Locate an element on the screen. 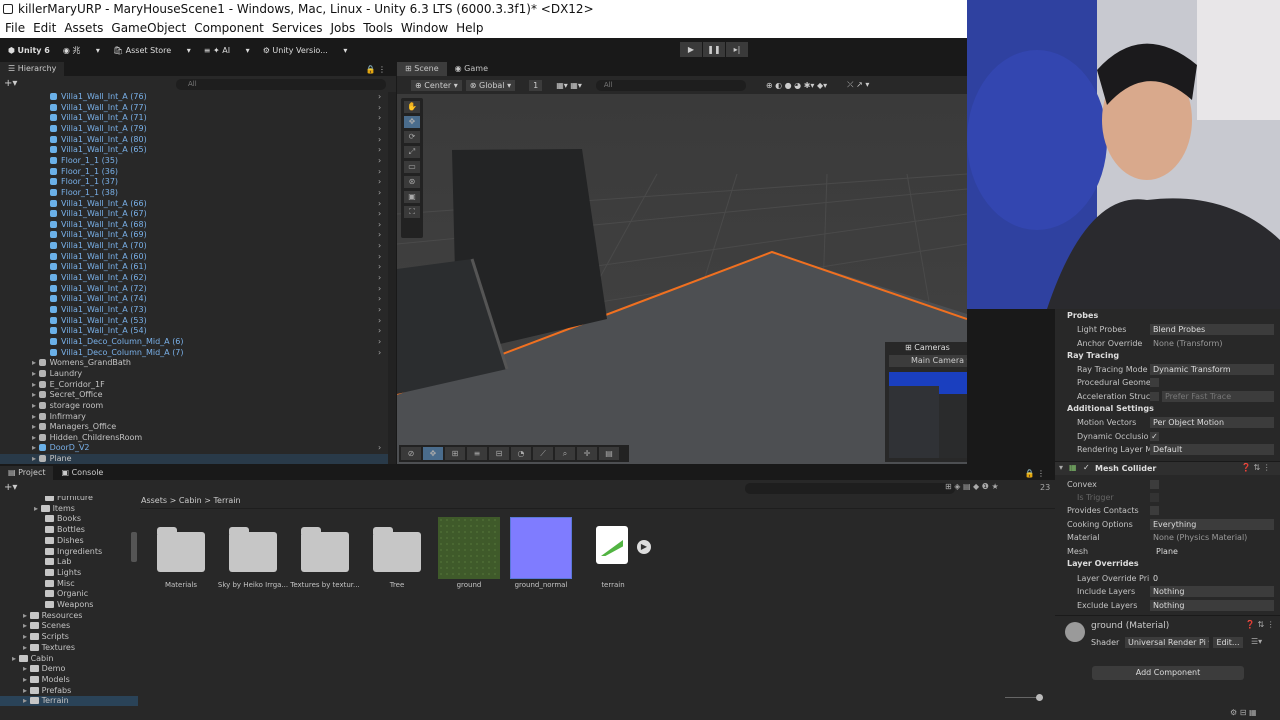  hierarchy-row: Villa1_Wall_Int_A (60) is located at coordinates (98, 257).